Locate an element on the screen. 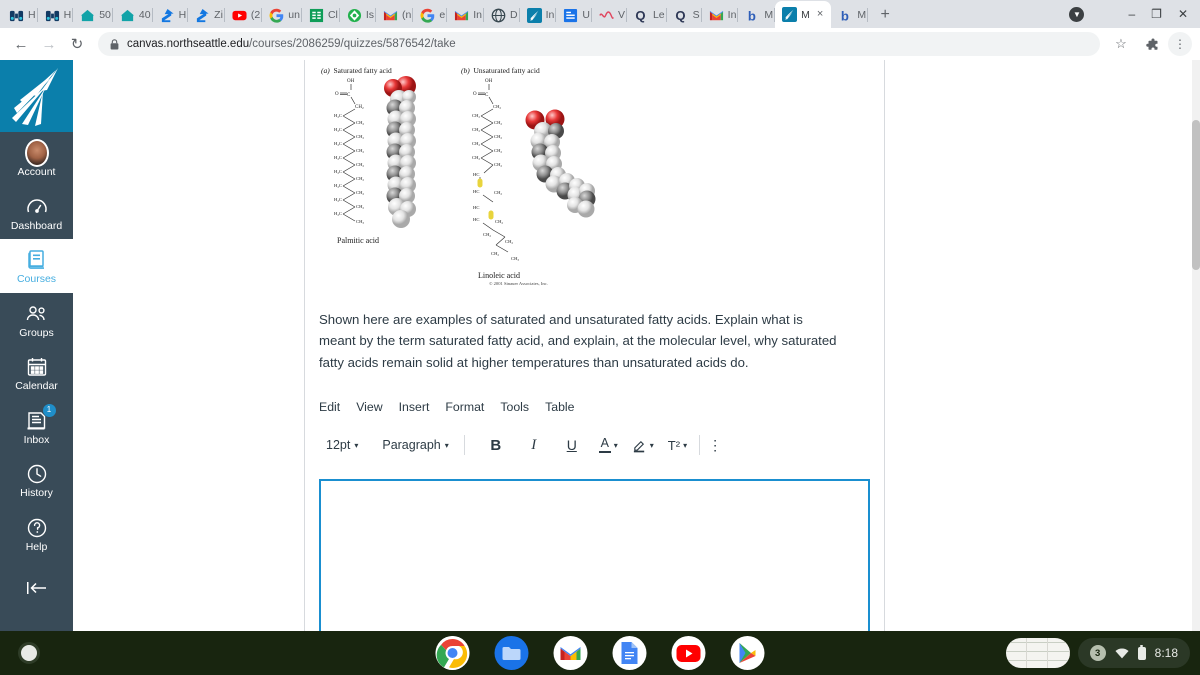 Image resolution: width=1200 pixels, height=675 pixels. youtube-icon is located at coordinates (688, 653).